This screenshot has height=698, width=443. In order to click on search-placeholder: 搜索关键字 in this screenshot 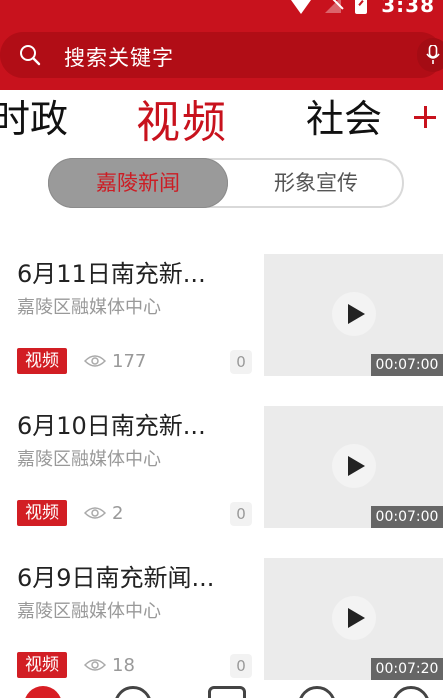, I will do `click(119, 57)`.